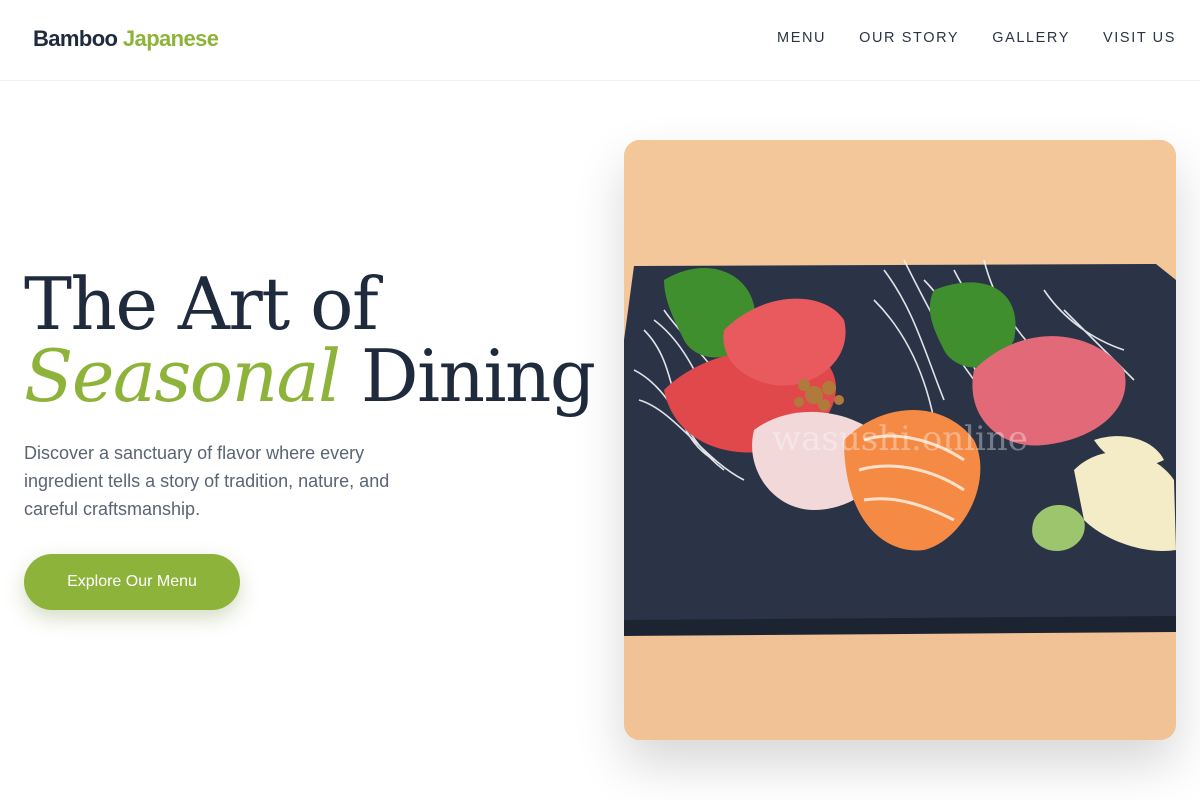 Image resolution: width=1200 pixels, height=800 pixels. Describe the element at coordinates (960, 38) in the screenshot. I see `main-nav: MENU OUR STORY GALLERY VISIT US` at that location.